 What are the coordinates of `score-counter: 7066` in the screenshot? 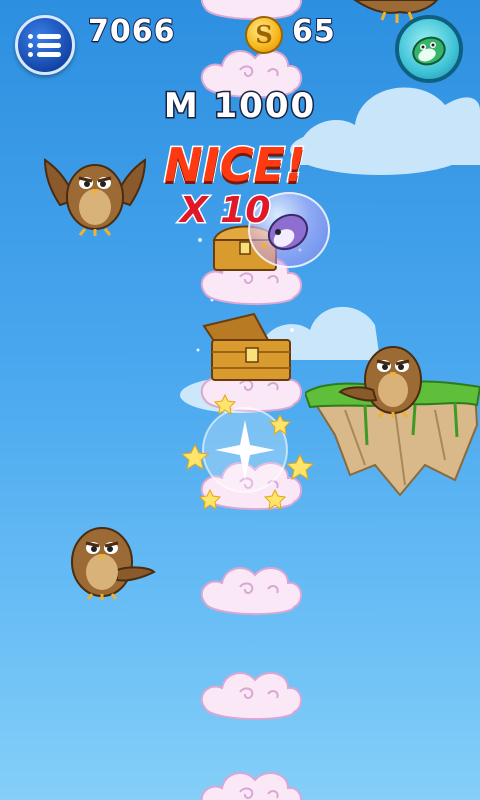 It's located at (131, 31).